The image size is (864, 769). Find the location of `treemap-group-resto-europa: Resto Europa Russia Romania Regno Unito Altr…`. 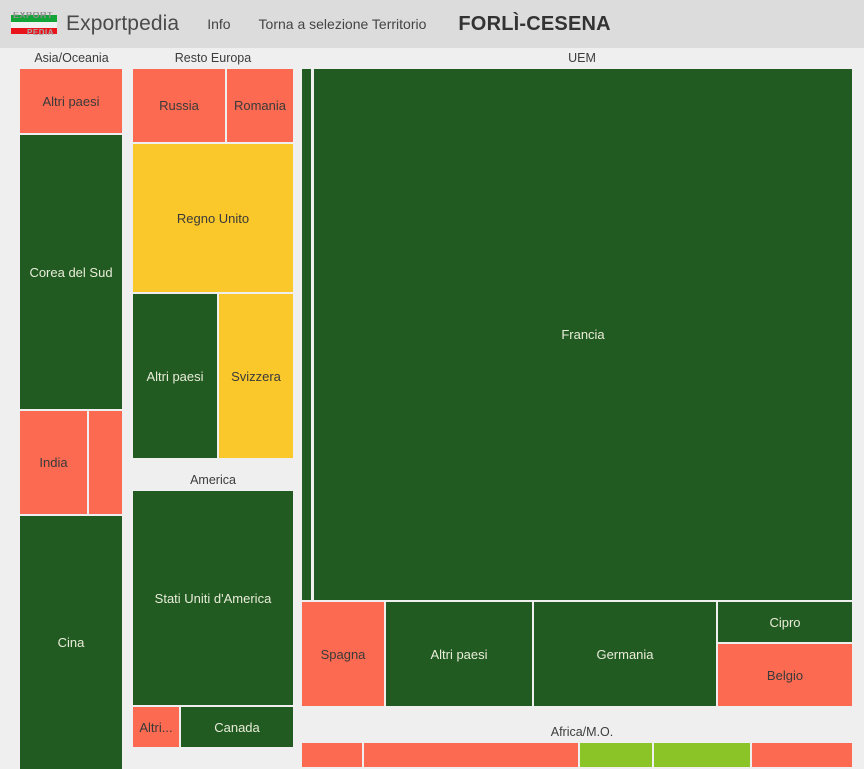

treemap-group-resto-europa: Resto Europa Russia Romania Regno Unito Altr… is located at coordinates (213, 258).